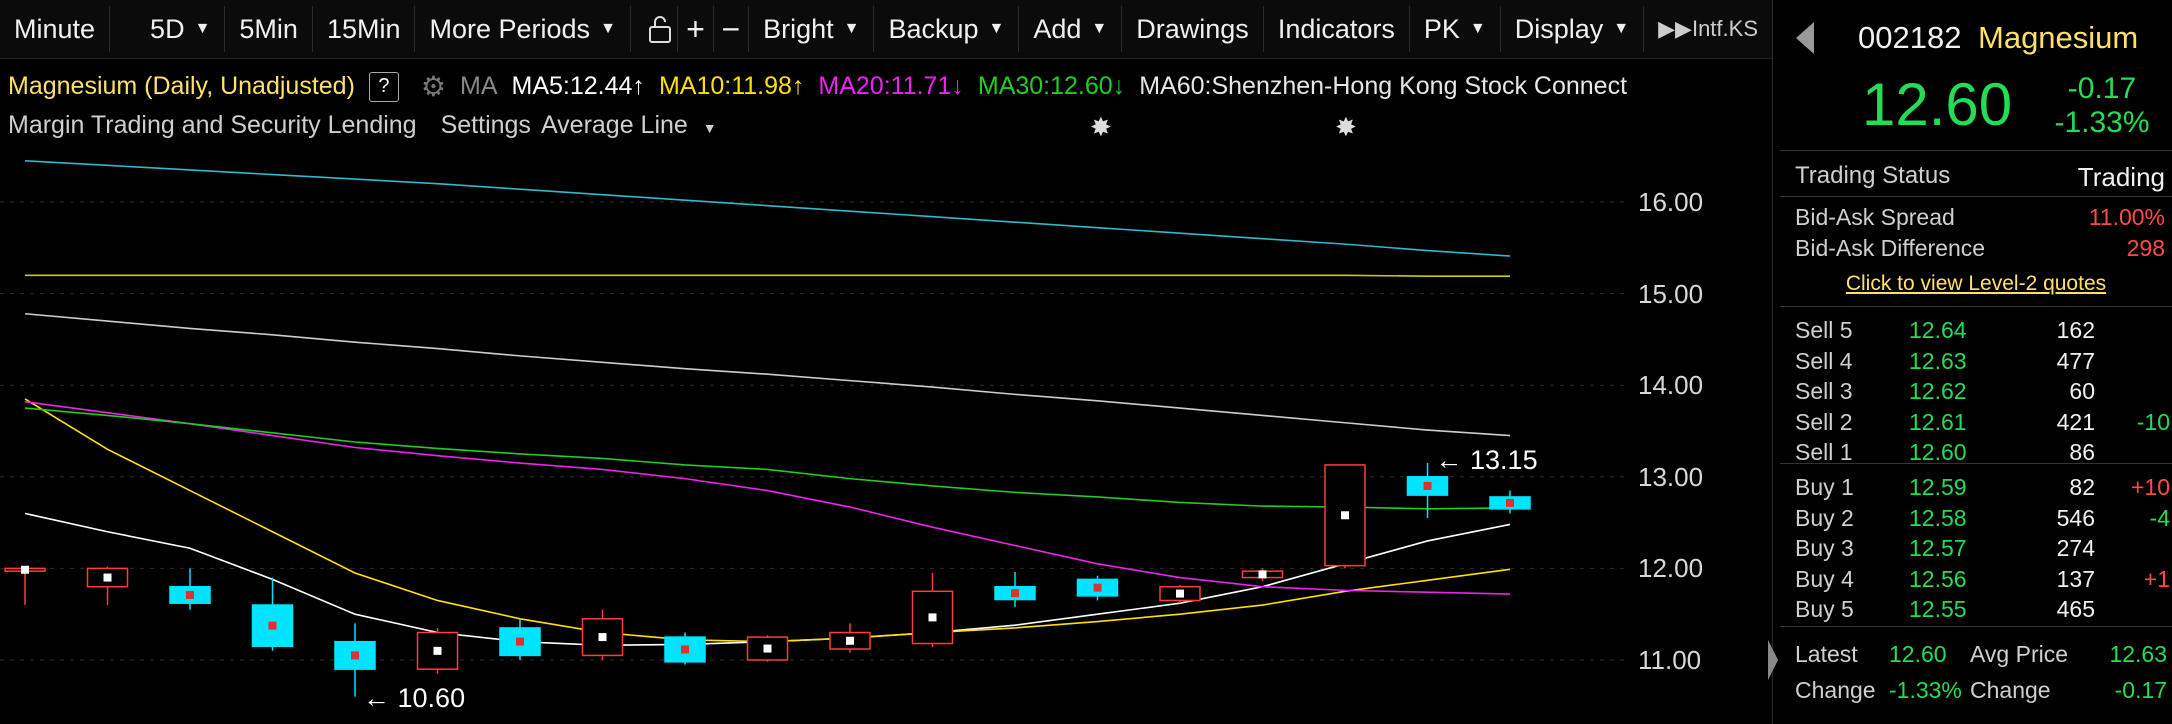 This screenshot has width=2172, height=724. Describe the element at coordinates (1824, 548) in the screenshot. I see `buy-level-label: Buy 3` at that location.